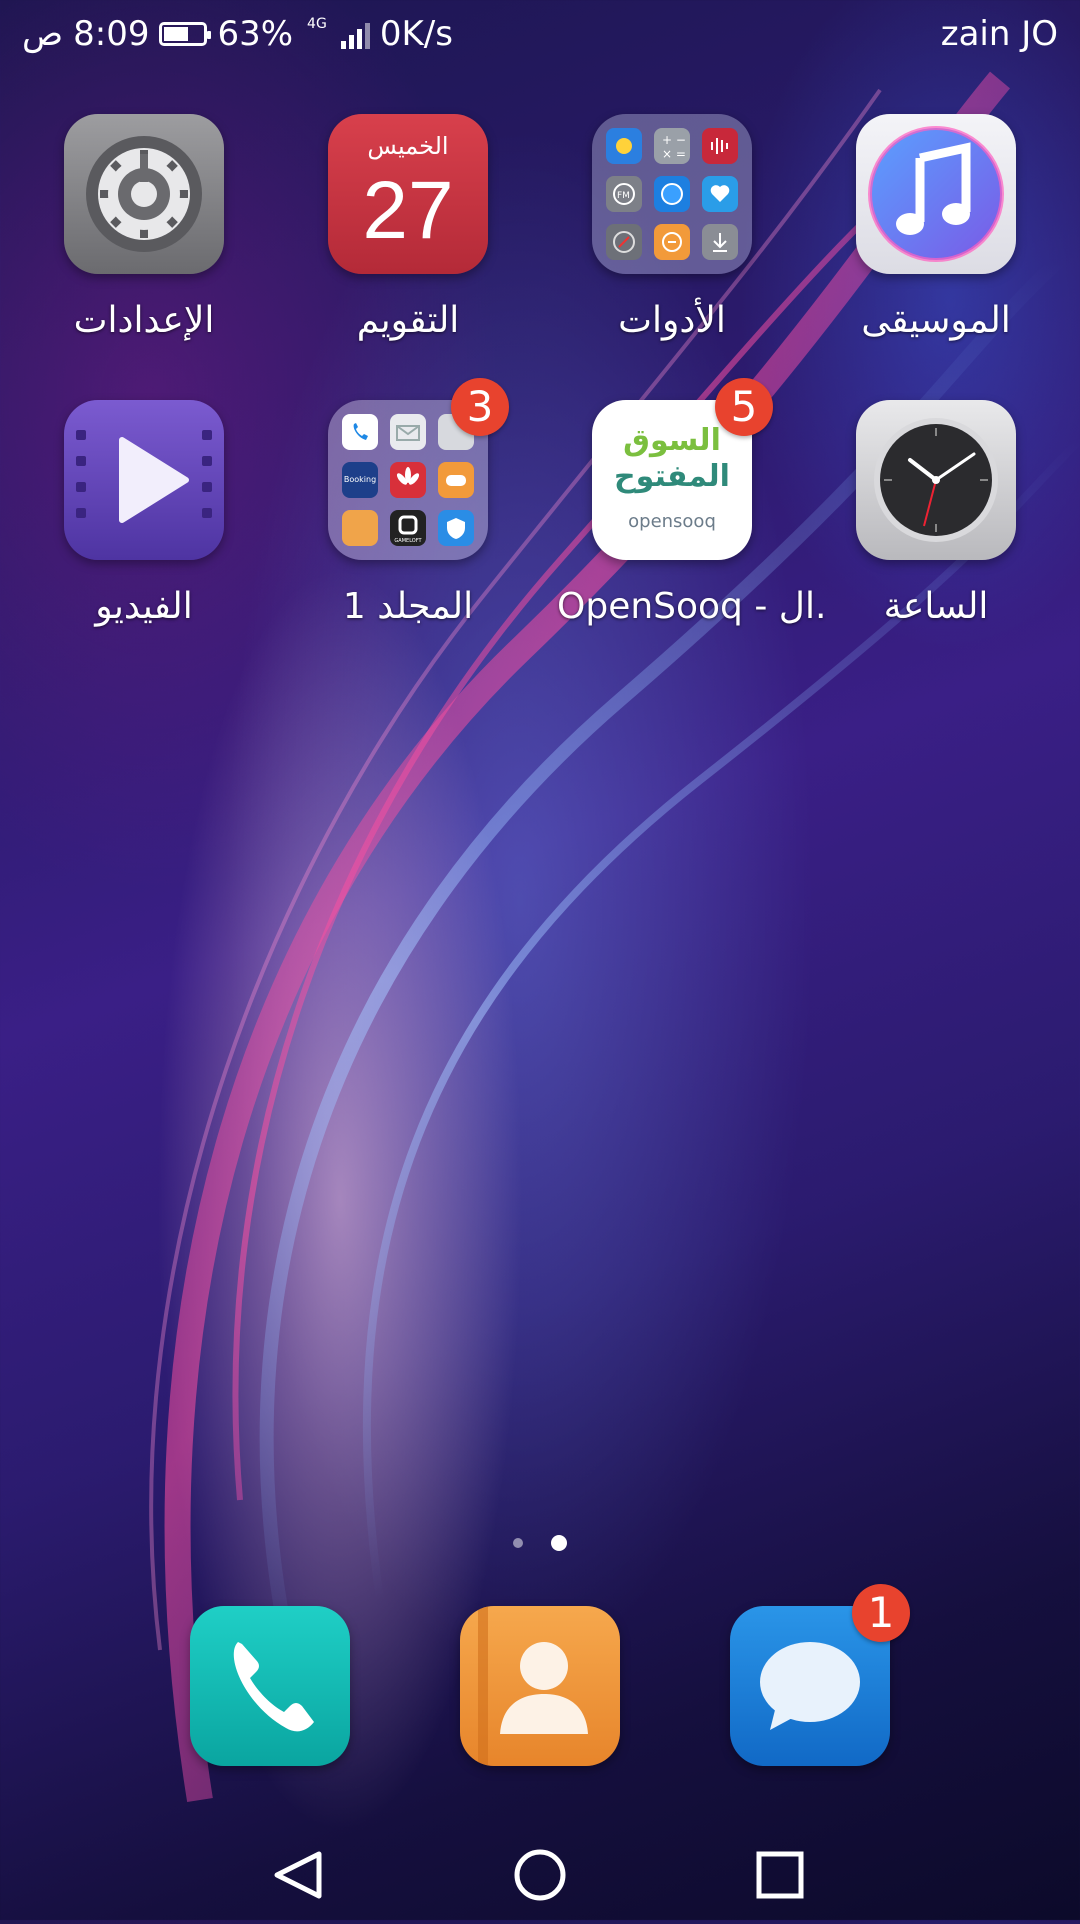  Describe the element at coordinates (416, 34) in the screenshot. I see `data-speed: 0K/s` at that location.